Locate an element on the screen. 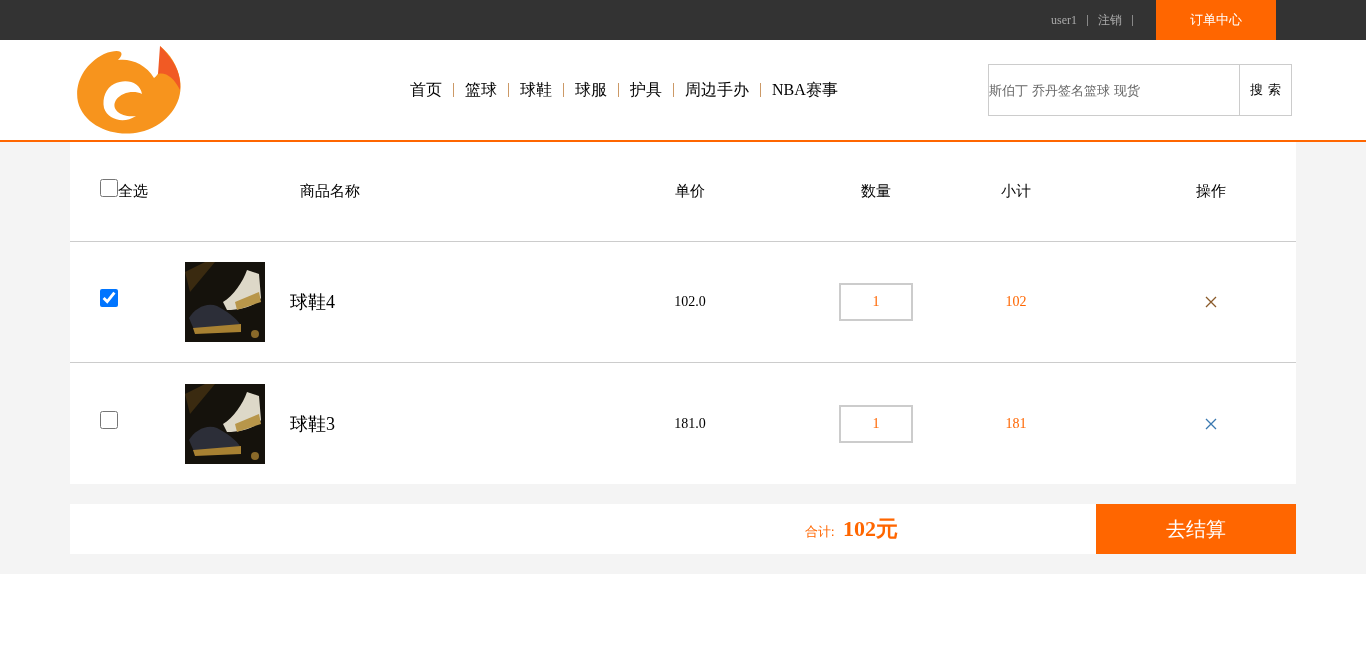 The height and width of the screenshot is (657, 1366). nav-link: 球服 is located at coordinates (591, 90).